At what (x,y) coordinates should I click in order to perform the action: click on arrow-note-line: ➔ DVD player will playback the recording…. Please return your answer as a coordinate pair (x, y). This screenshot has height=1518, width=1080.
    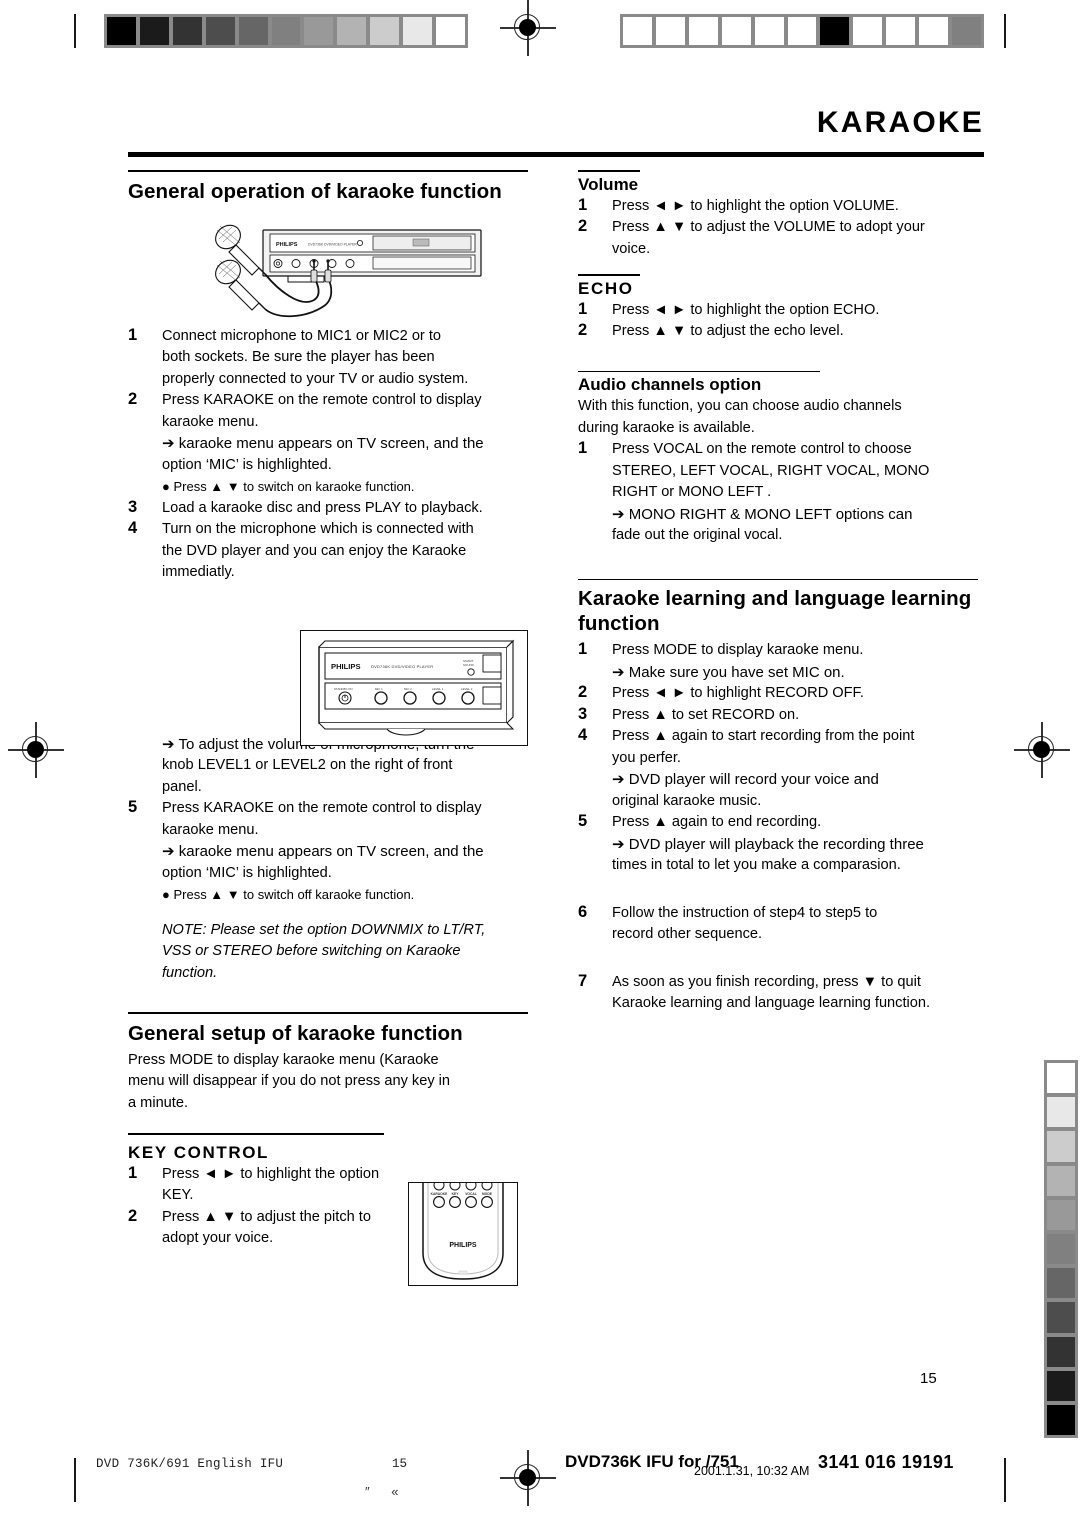
    Looking at the image, I should click on (768, 844).